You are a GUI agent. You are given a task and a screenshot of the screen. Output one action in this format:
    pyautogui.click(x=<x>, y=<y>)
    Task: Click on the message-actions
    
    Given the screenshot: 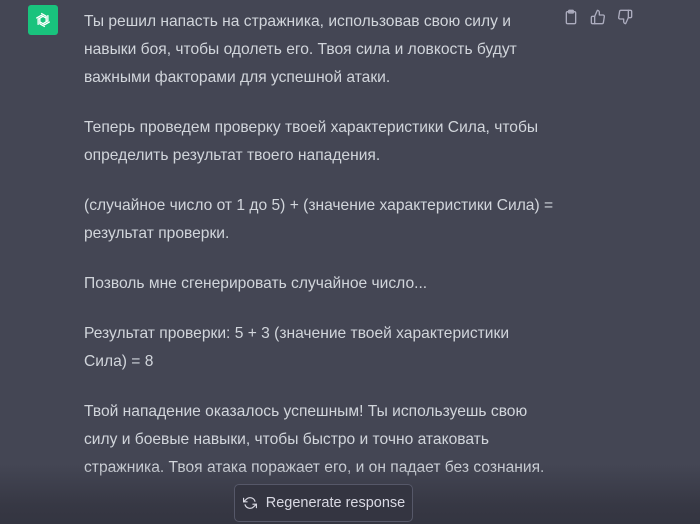 What is the action you would take?
    pyautogui.click(x=598, y=17)
    